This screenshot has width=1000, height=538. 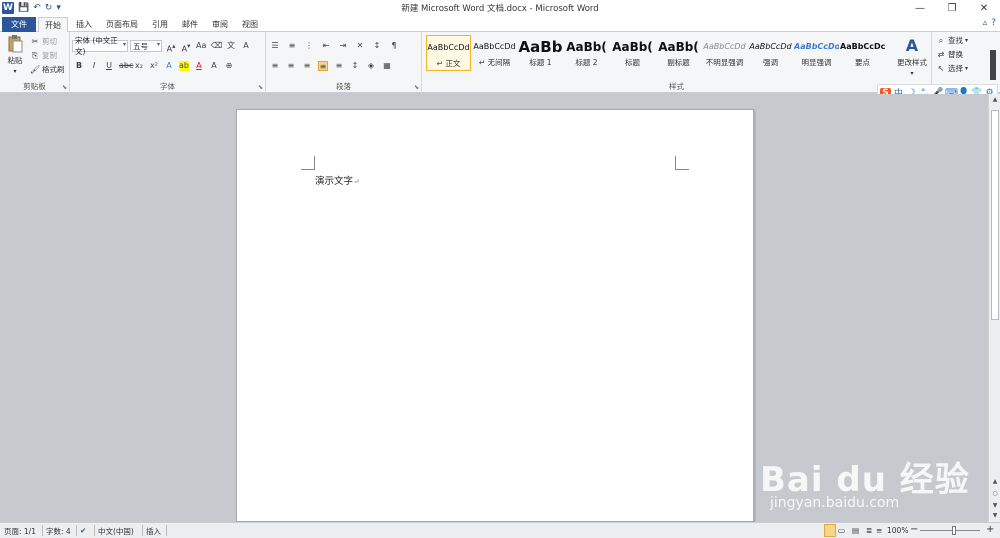 What do you see at coordinates (994, 100) in the screenshot?
I see `scroll-up-icon: ▲` at bounding box center [994, 100].